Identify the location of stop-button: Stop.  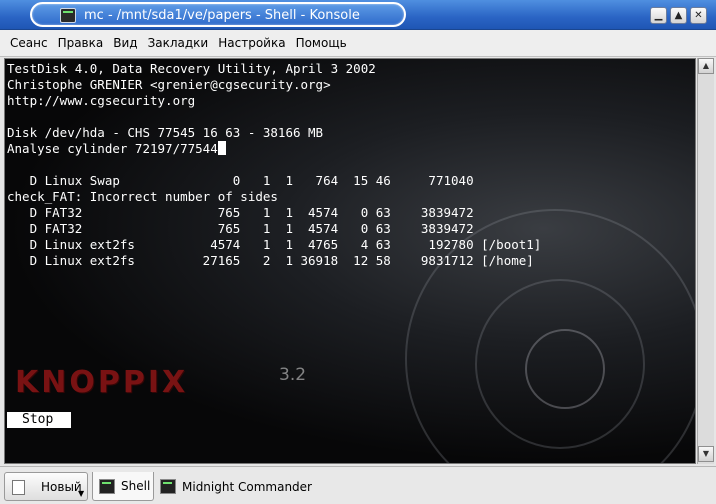
(39, 420).